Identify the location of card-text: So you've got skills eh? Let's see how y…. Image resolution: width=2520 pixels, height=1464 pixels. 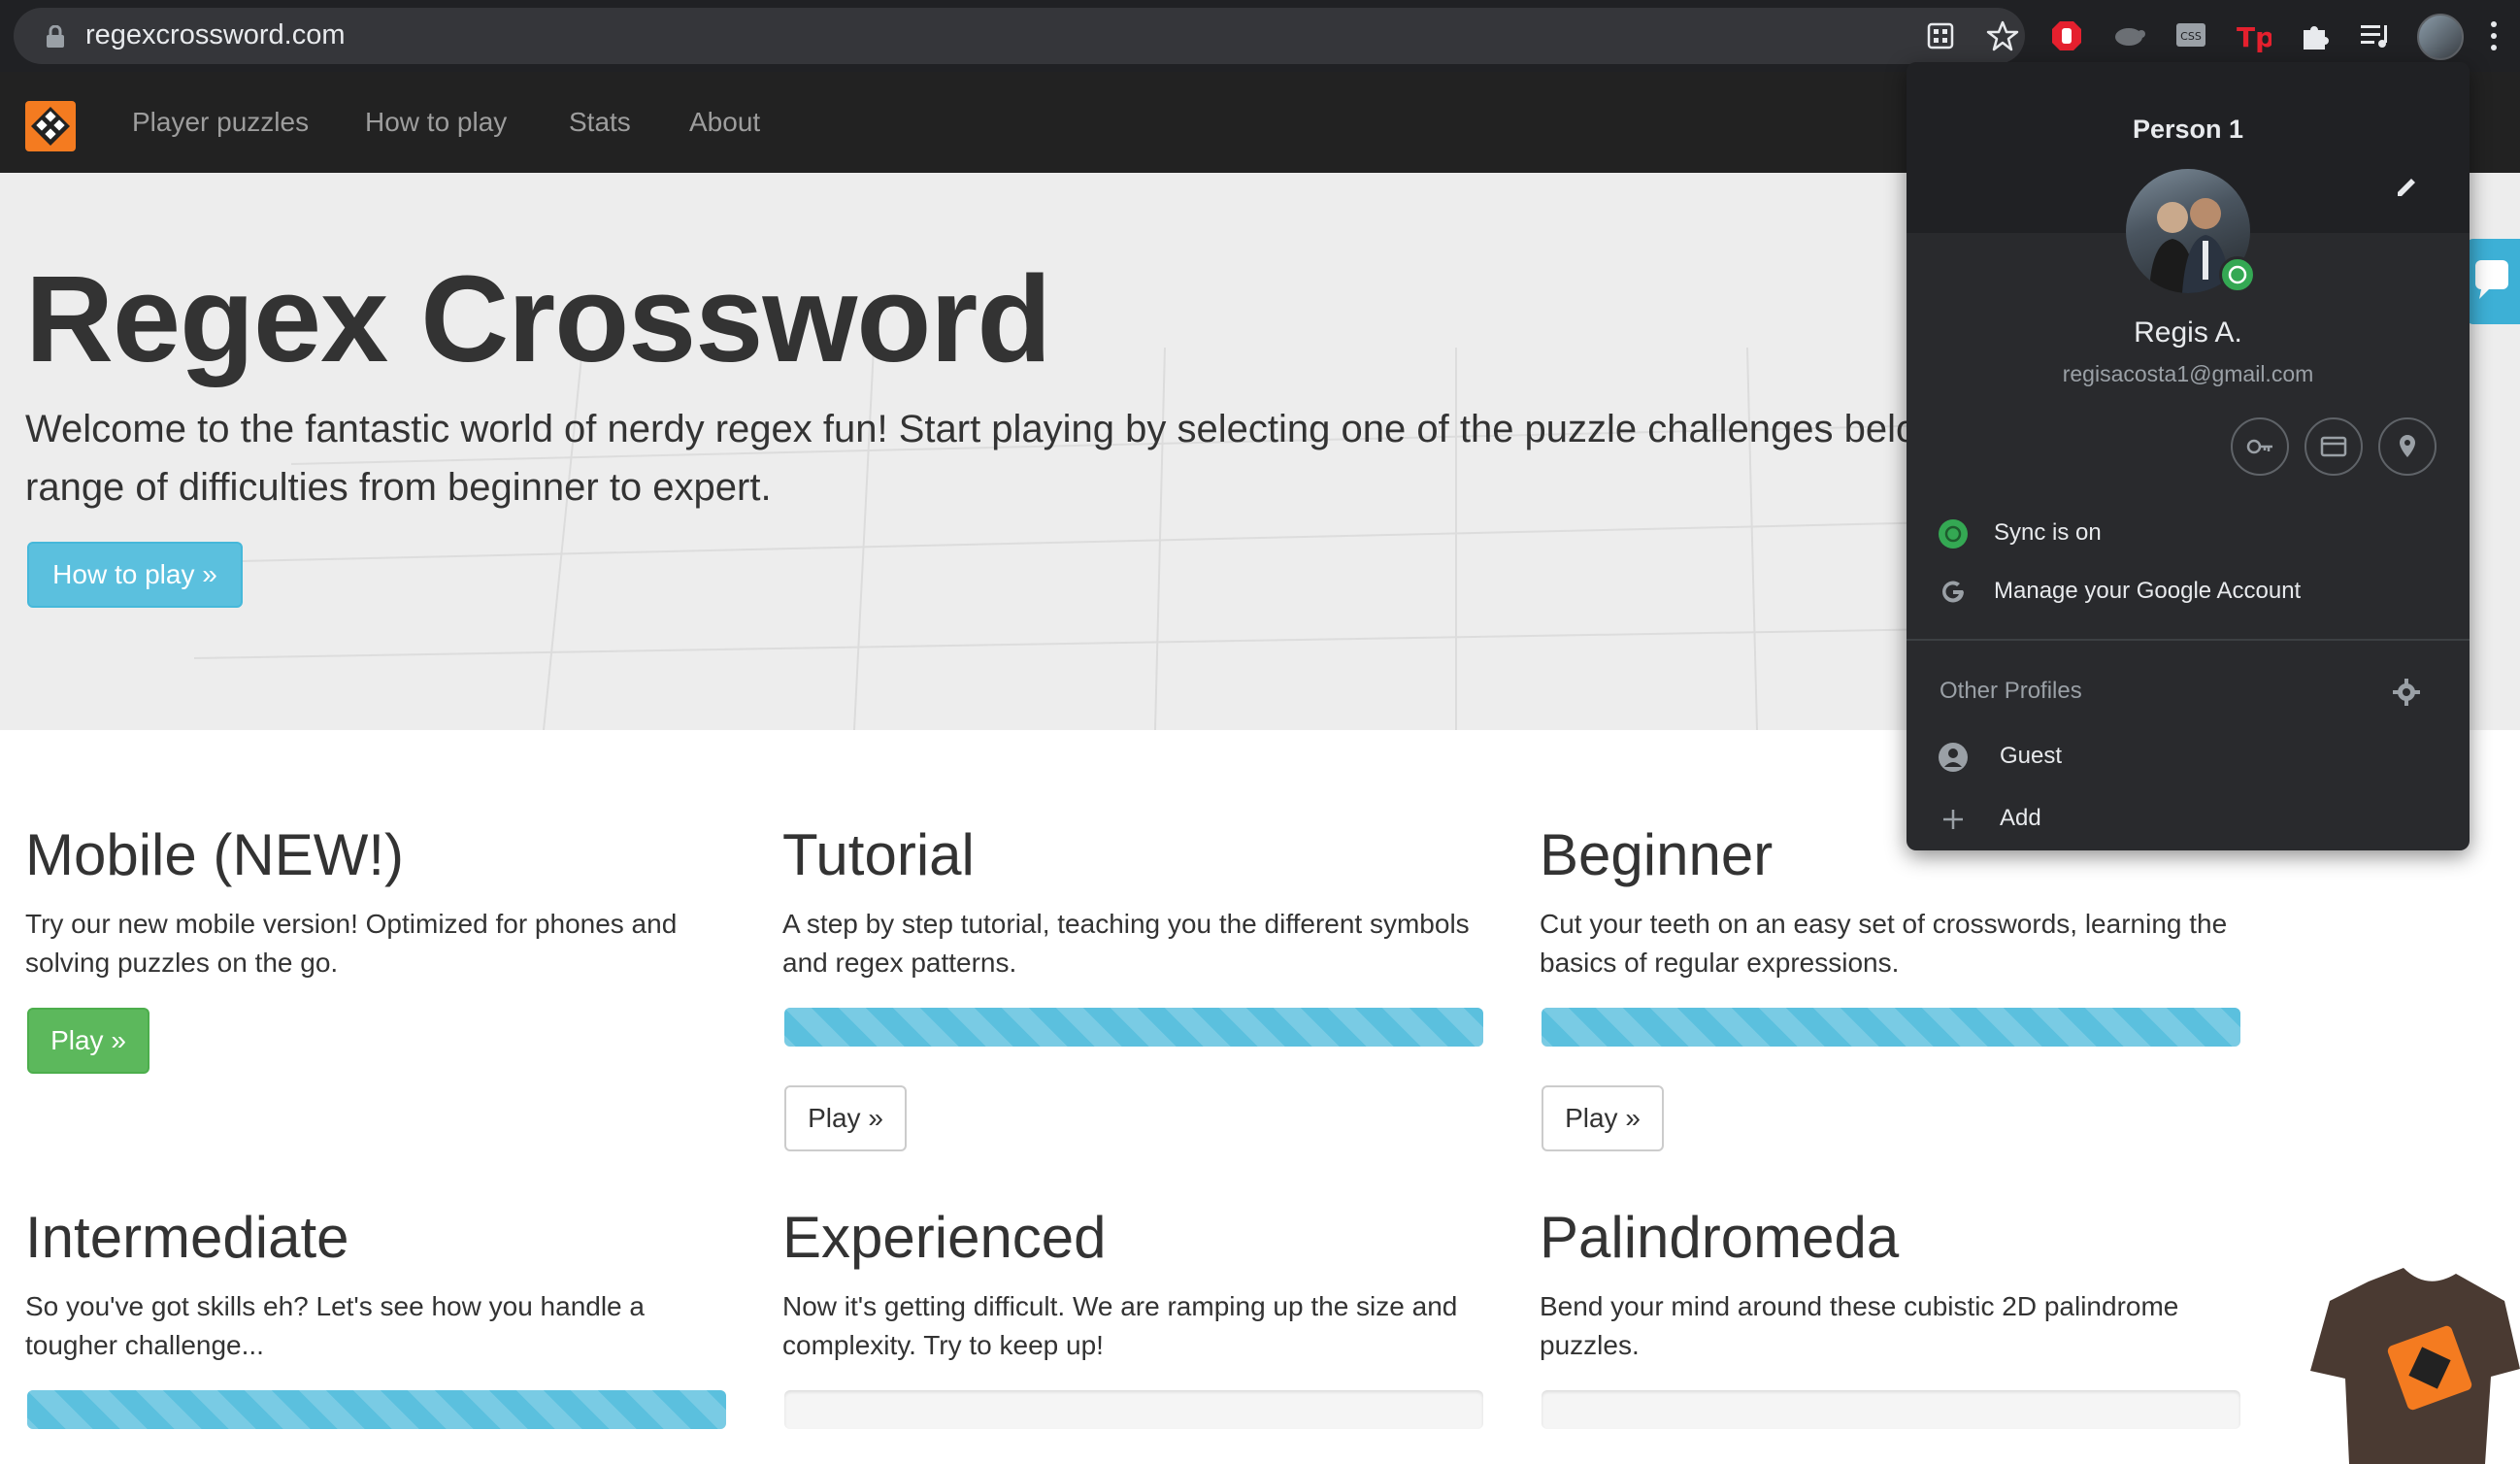
(335, 1325).